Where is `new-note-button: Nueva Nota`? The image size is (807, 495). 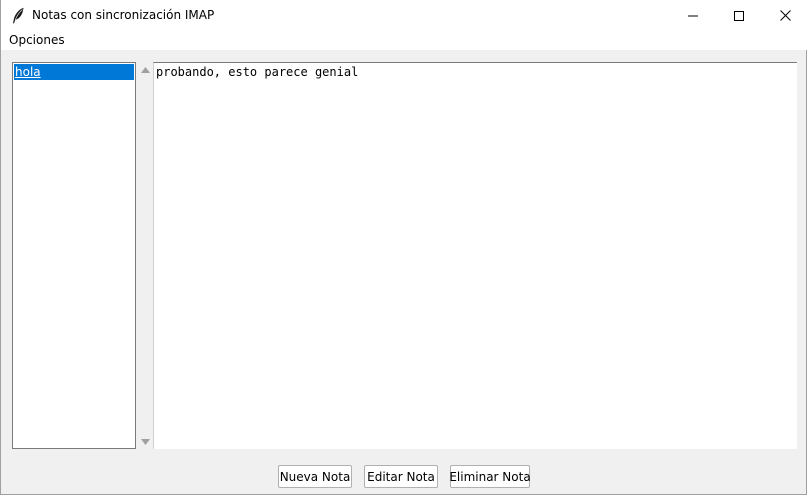 new-note-button: Nueva Nota is located at coordinates (315, 476).